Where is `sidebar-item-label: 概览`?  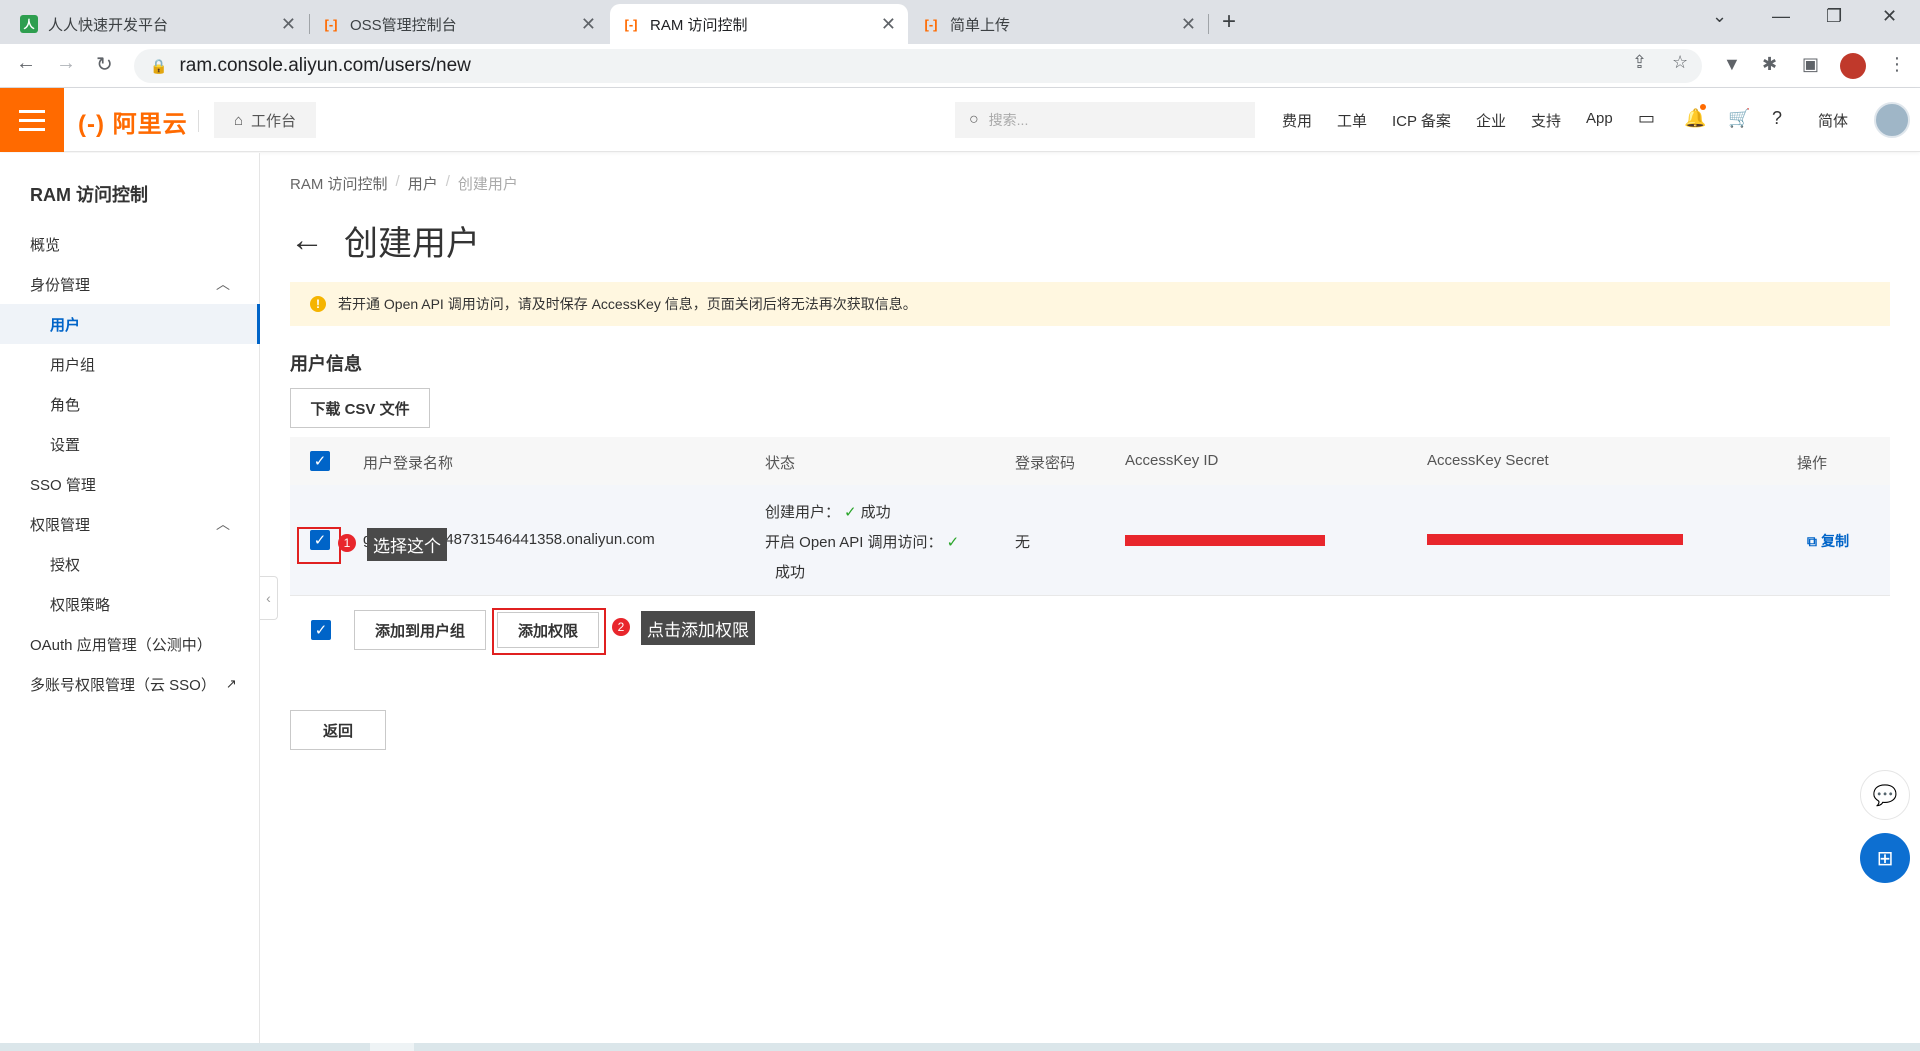 sidebar-item-label: 概览 is located at coordinates (45, 245).